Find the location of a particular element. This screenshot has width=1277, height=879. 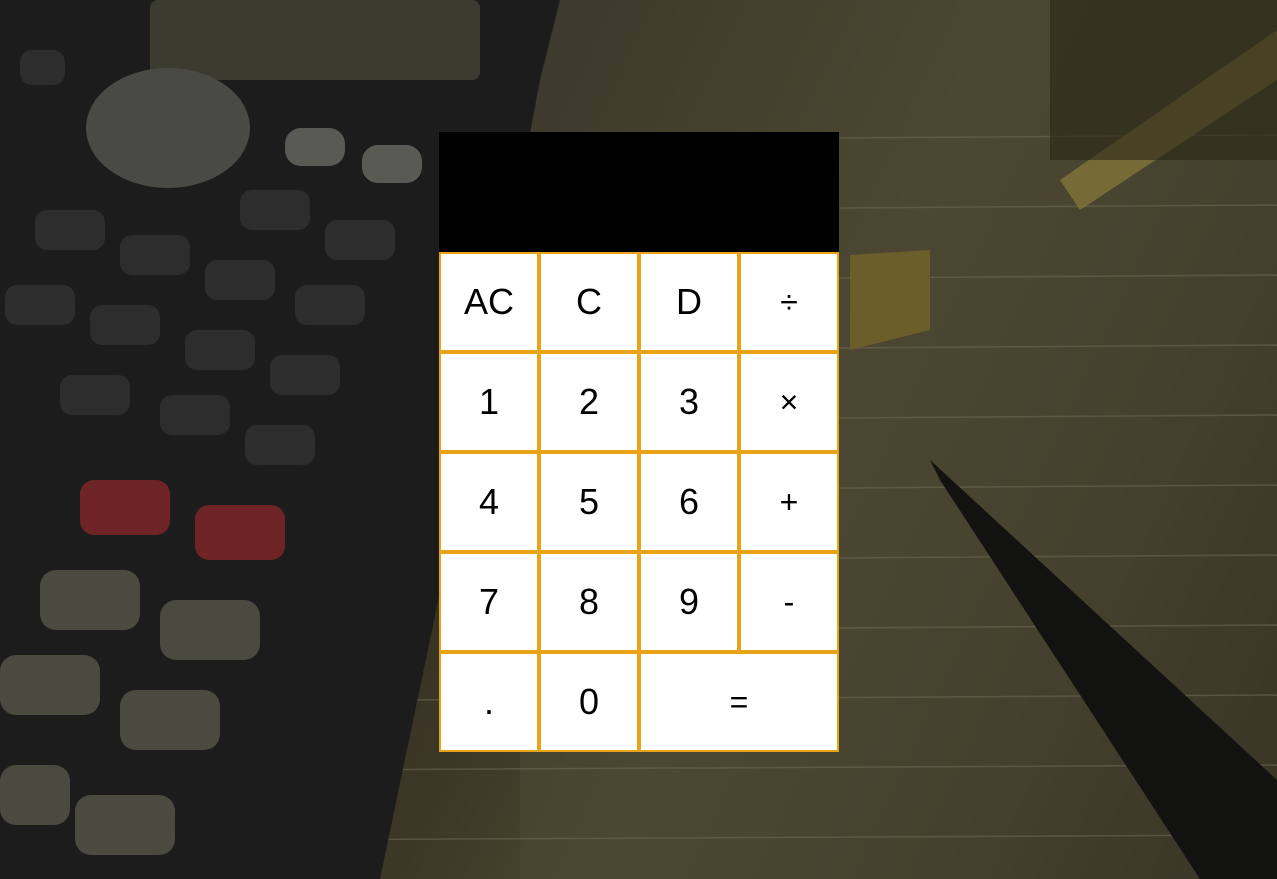

clear-button: C is located at coordinates (589, 302).